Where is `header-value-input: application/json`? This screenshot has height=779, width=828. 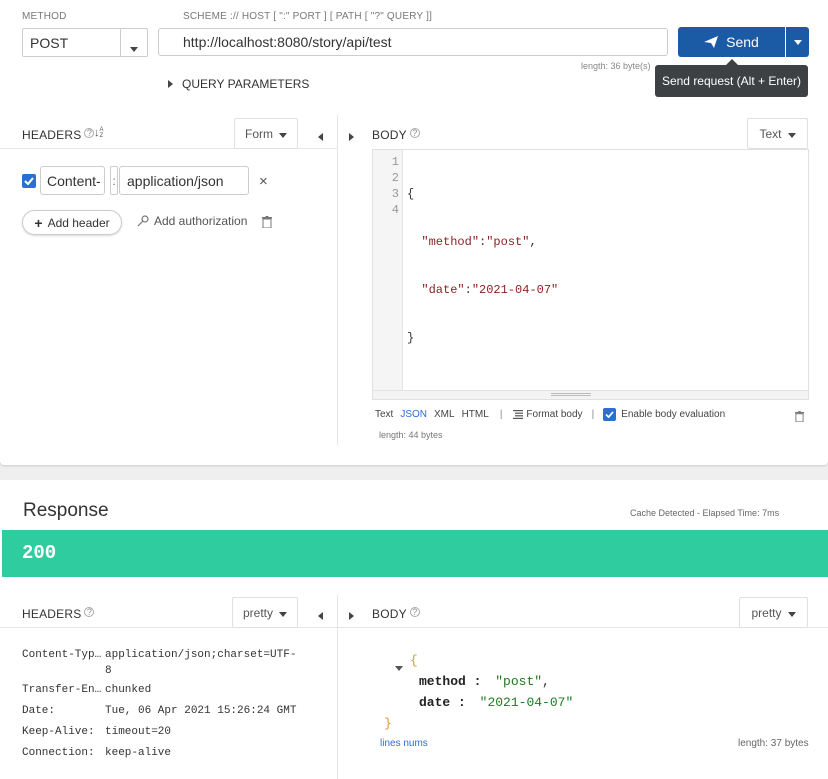 header-value-input: application/json is located at coordinates (184, 180).